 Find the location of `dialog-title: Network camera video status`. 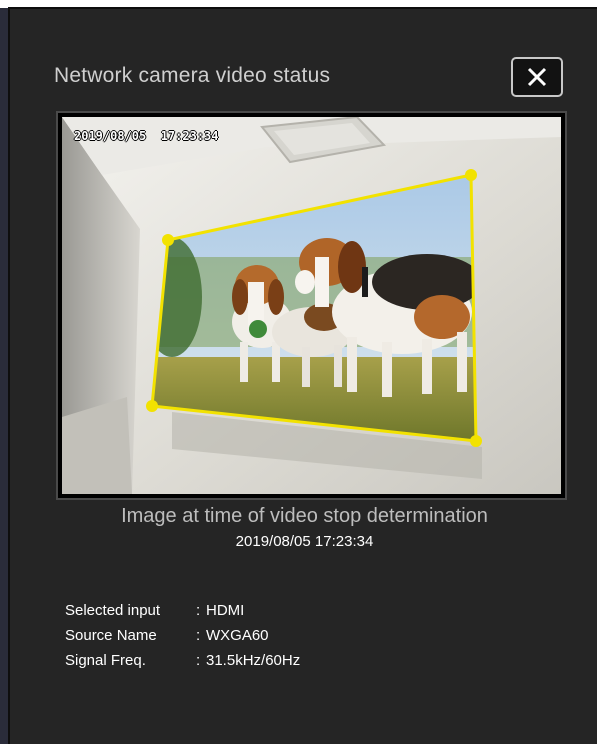

dialog-title: Network camera video status is located at coordinates (192, 75).